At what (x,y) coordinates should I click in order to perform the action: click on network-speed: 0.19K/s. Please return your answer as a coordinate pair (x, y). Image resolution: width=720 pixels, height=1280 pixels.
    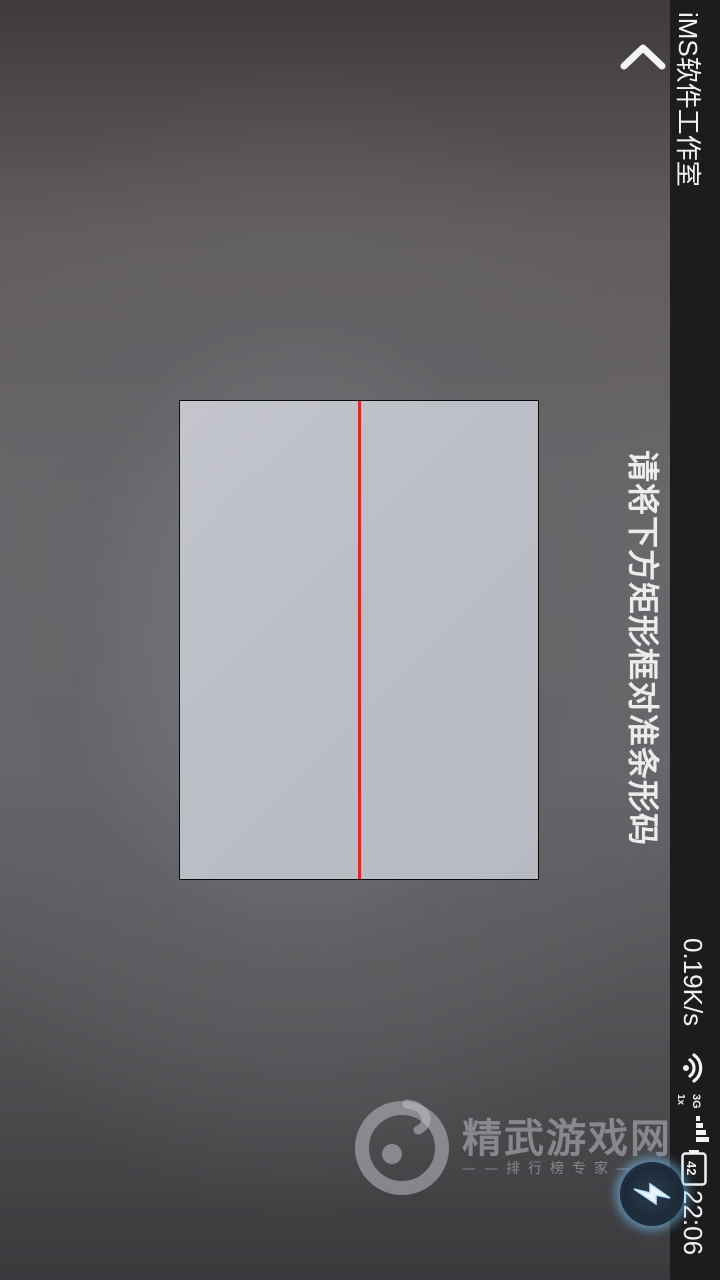
    Looking at the image, I should click on (693, 982).